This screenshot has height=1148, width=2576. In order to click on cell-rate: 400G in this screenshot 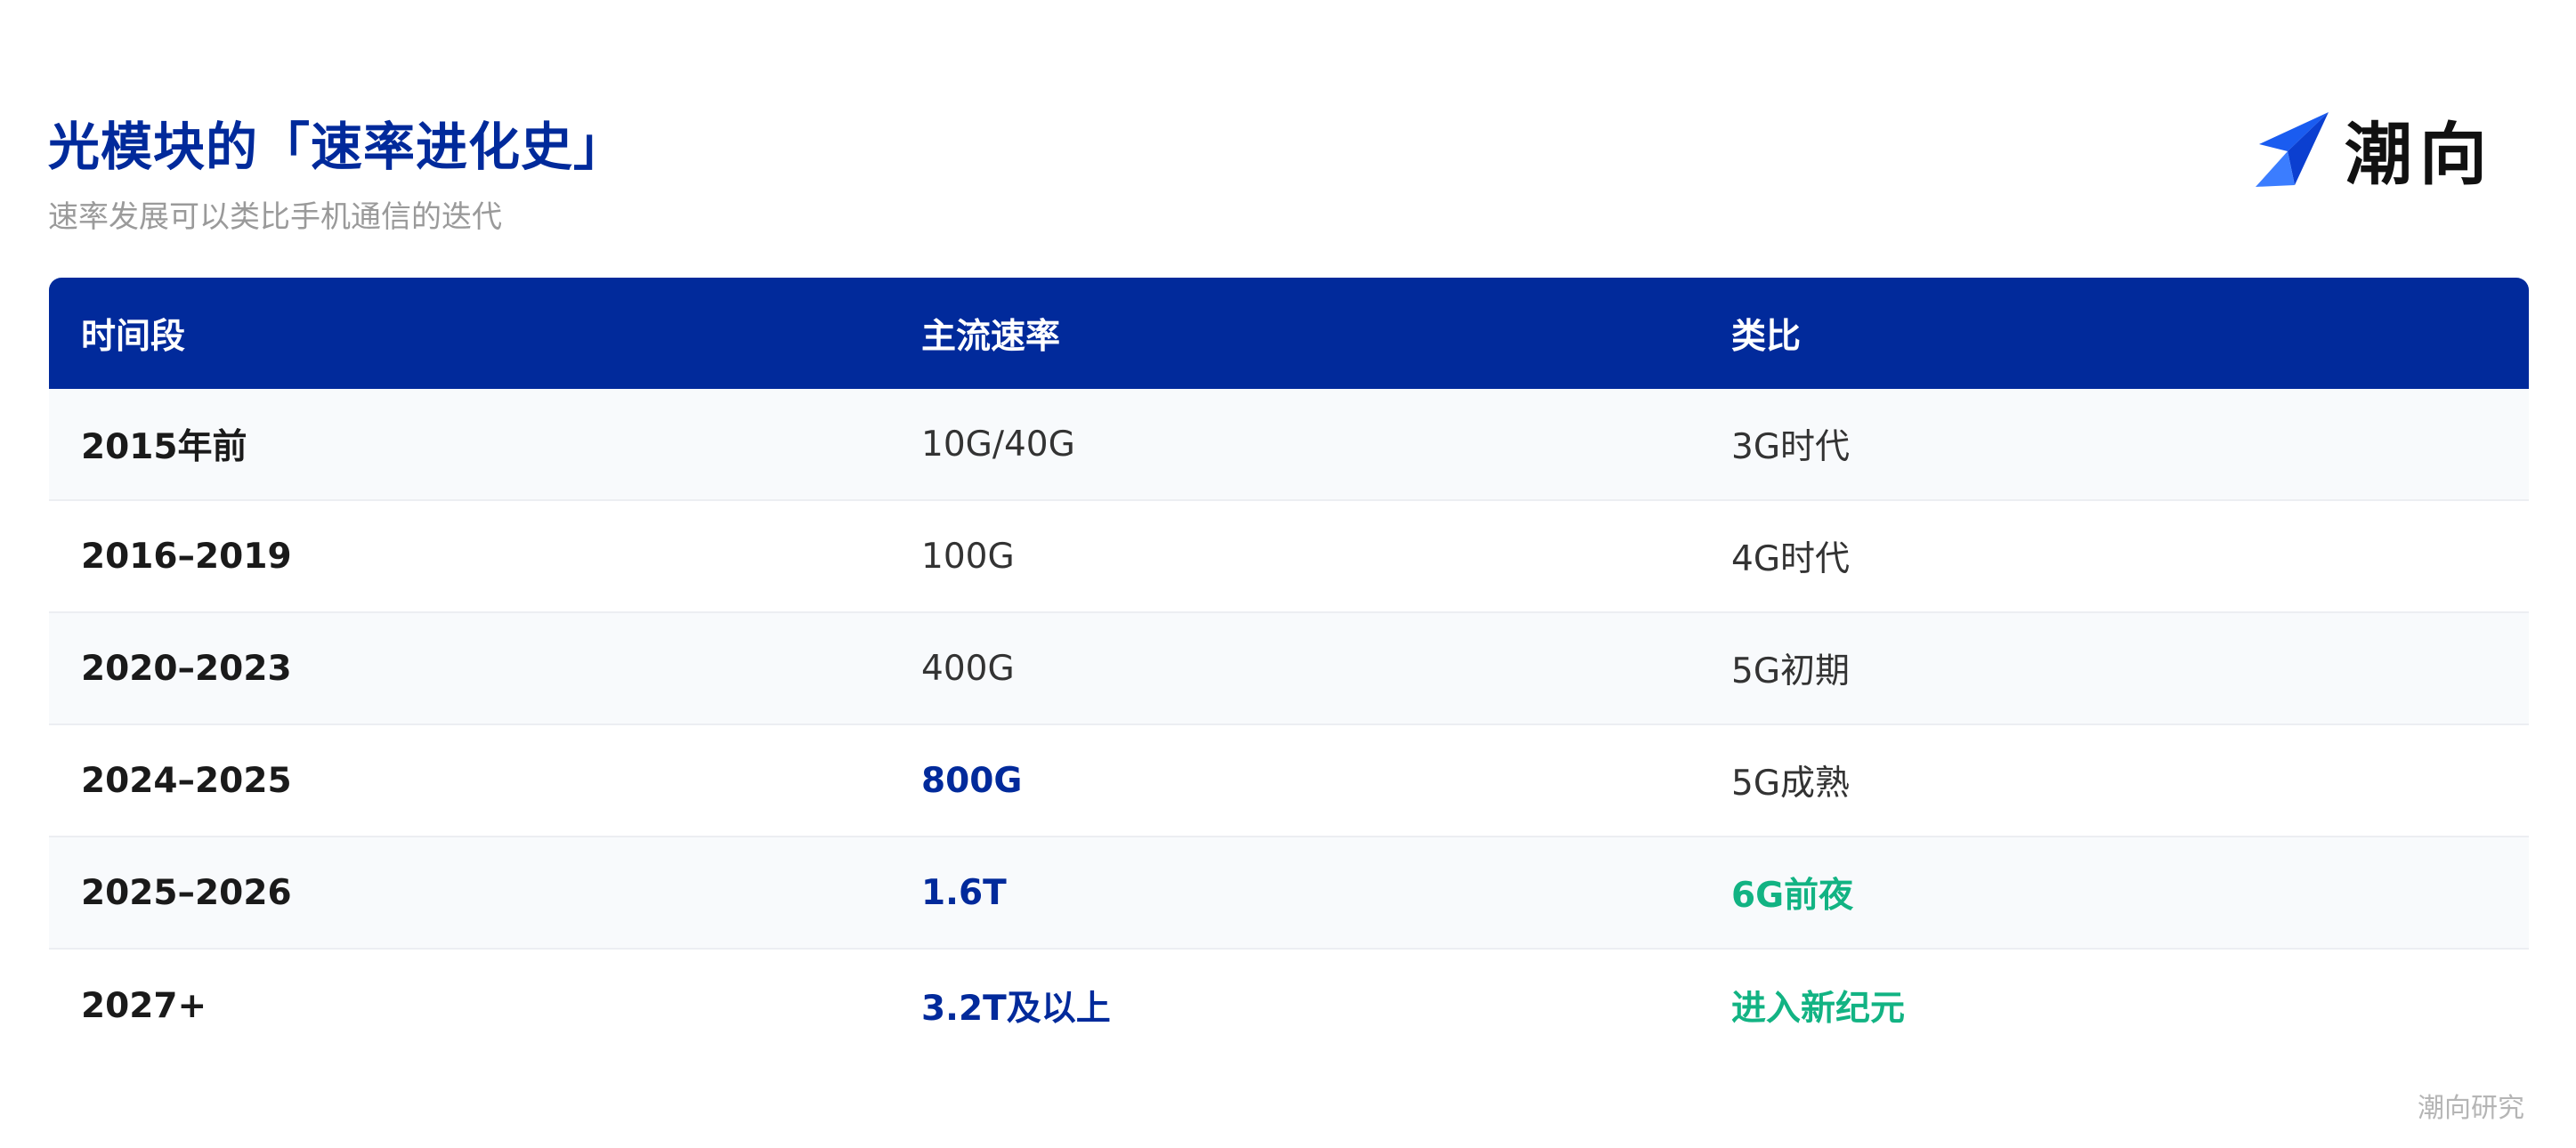, I will do `click(968, 668)`.